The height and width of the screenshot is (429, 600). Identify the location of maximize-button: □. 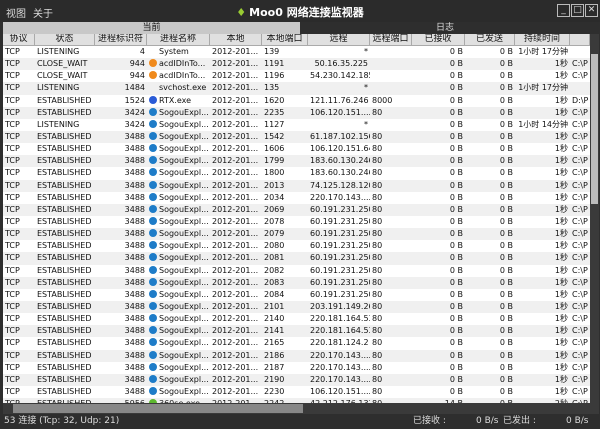
(577, 10).